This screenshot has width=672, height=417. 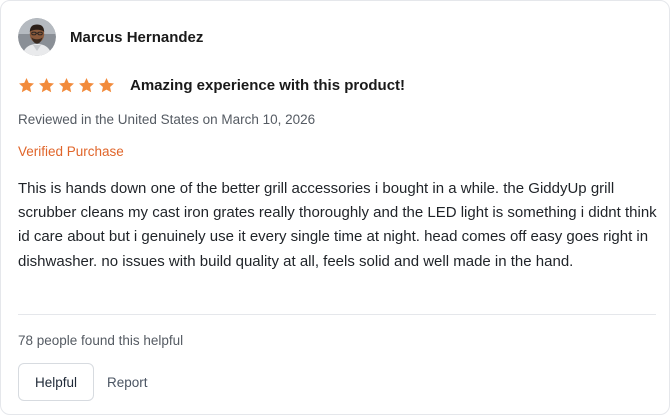 What do you see at coordinates (71, 151) in the screenshot?
I see `verified-purchase-badge: Verified Purchase` at bounding box center [71, 151].